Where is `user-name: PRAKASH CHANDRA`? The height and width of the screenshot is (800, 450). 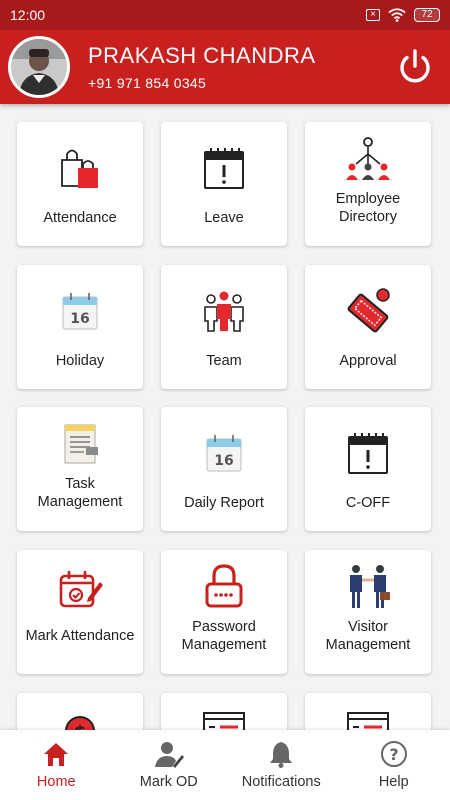
user-name: PRAKASH CHANDRA is located at coordinates (202, 55).